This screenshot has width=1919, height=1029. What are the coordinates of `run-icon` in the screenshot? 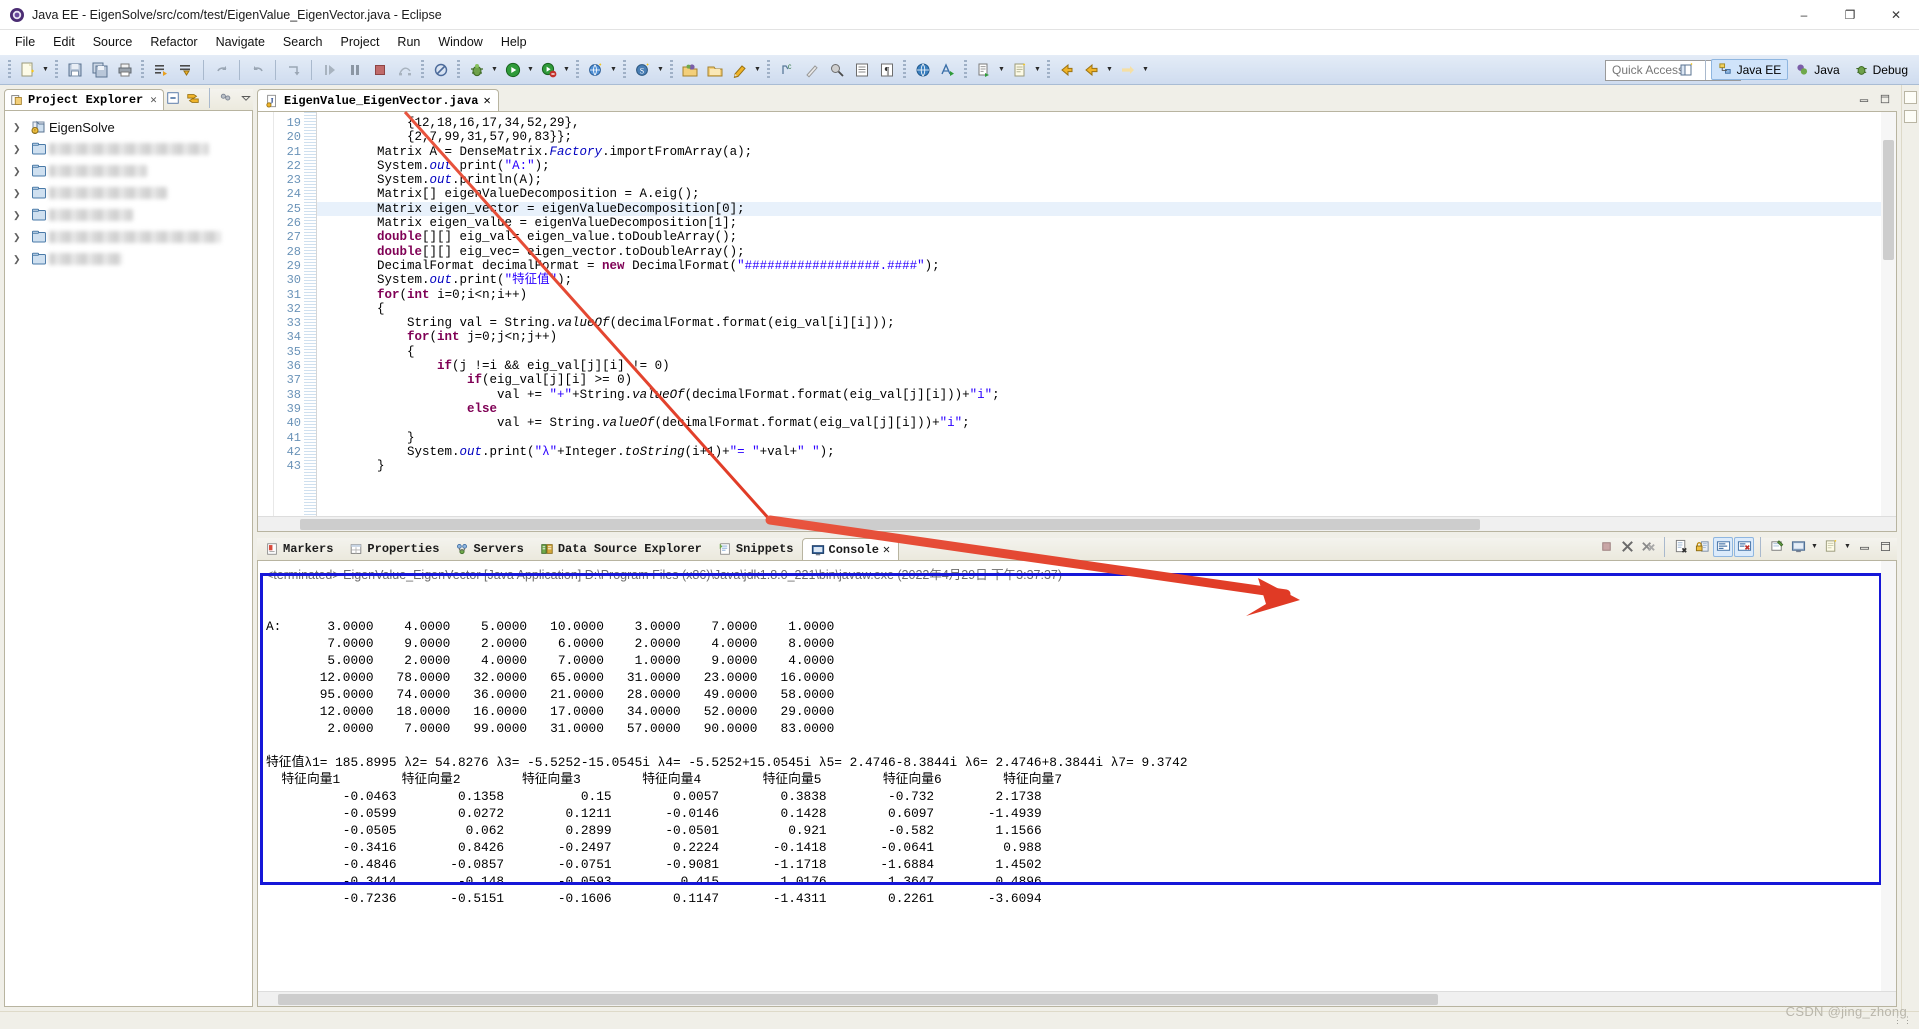 It's located at (512, 69).